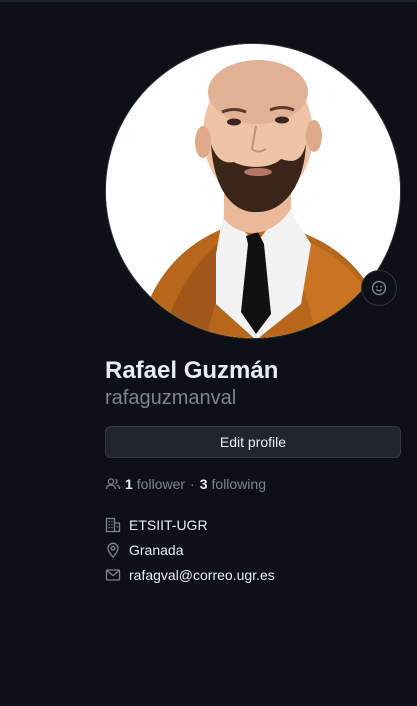  What do you see at coordinates (113, 550) in the screenshot?
I see `location-icon` at bounding box center [113, 550].